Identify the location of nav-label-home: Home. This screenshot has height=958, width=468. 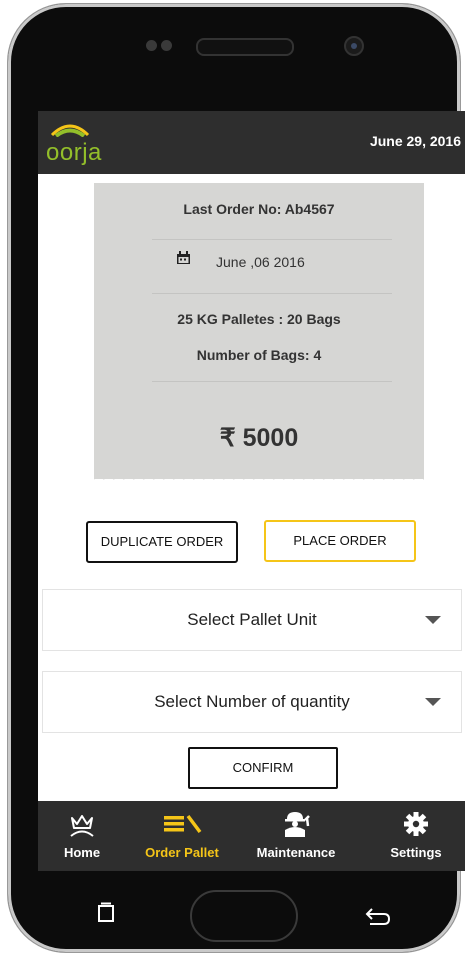
(82, 852).